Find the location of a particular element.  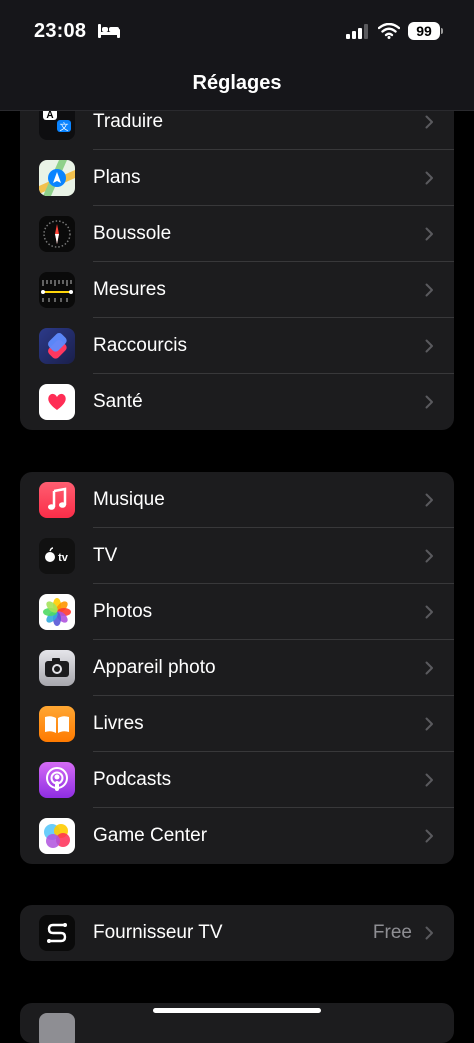

row-label: Appareil photo is located at coordinates (154, 667).